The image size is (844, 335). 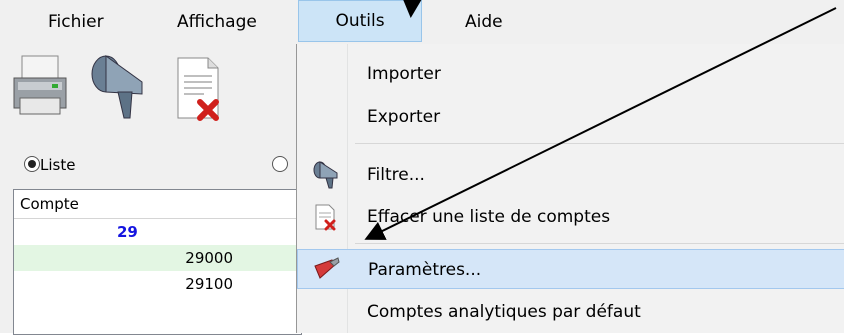 I want to click on column-header-compte: Compte, so click(x=157, y=204).